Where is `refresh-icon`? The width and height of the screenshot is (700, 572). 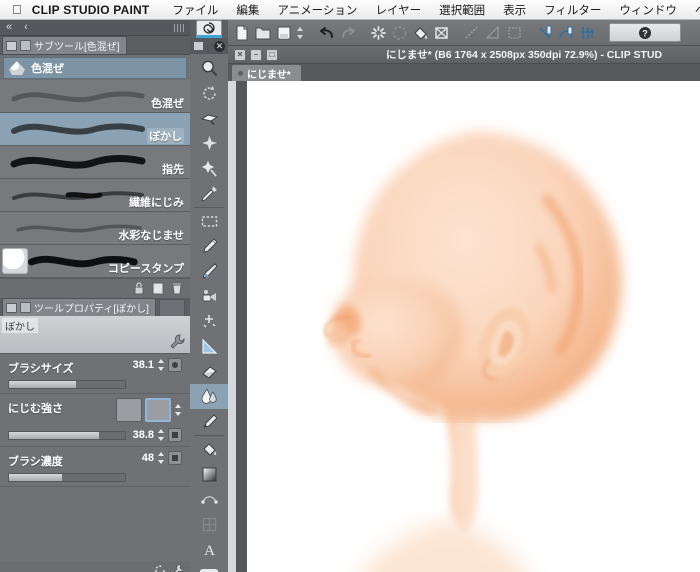
refresh-icon is located at coordinates (160, 567).